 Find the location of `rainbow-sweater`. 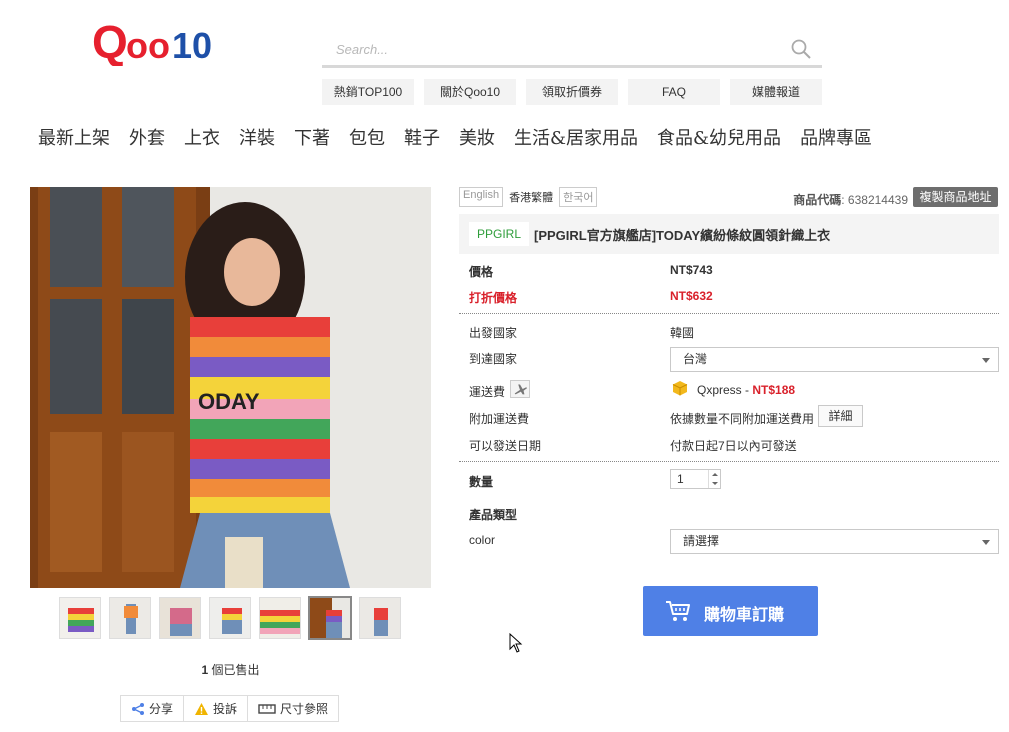

rainbow-sweater is located at coordinates (260, 415).